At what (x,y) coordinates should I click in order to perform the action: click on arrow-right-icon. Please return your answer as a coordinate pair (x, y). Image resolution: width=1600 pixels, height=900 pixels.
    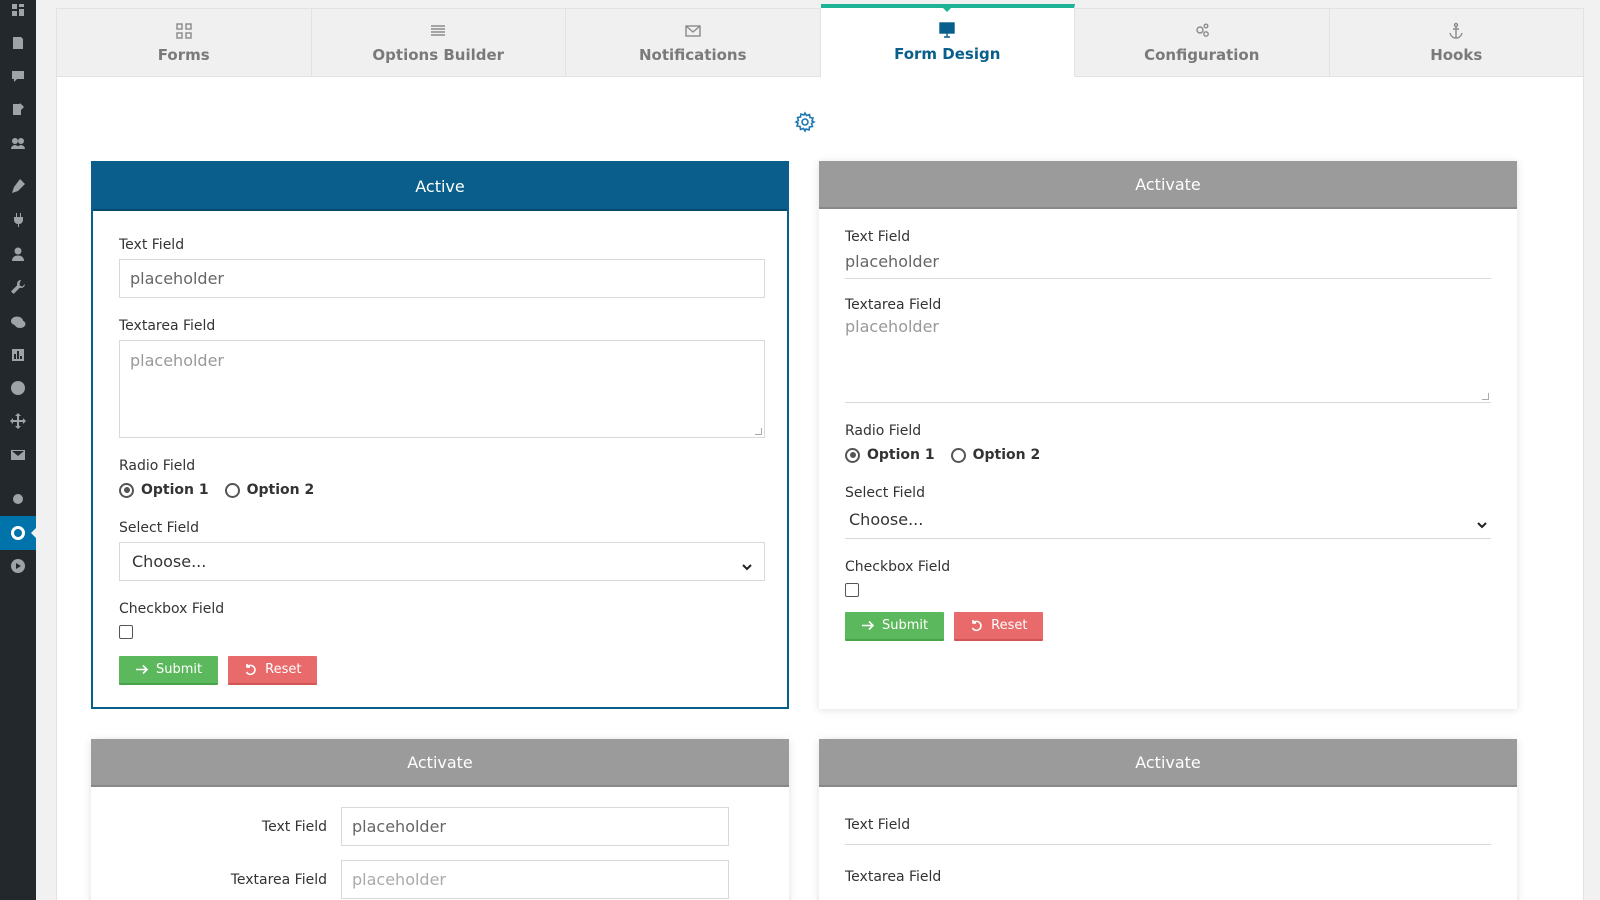
    Looking at the image, I should click on (142, 669).